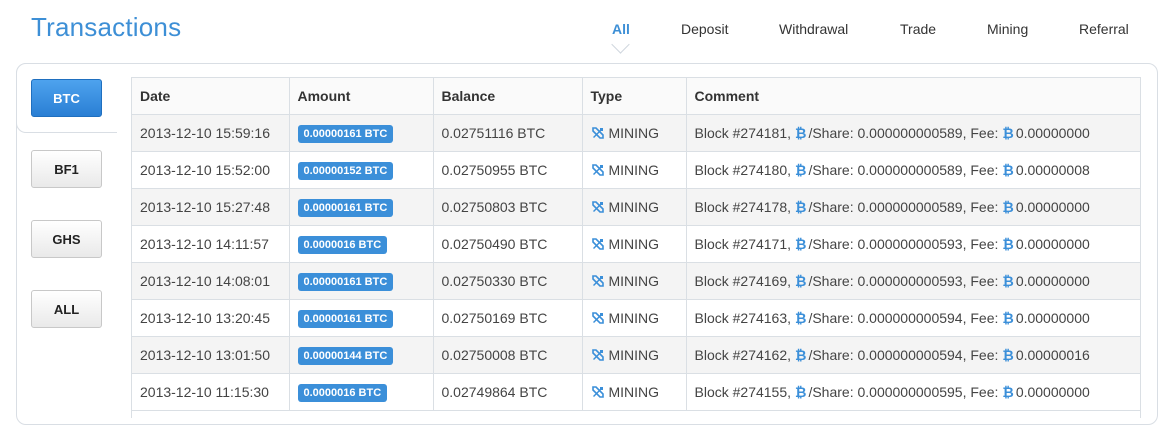 The image size is (1169, 425). I want to click on comment-block: Block #274162,, so click(743, 355).